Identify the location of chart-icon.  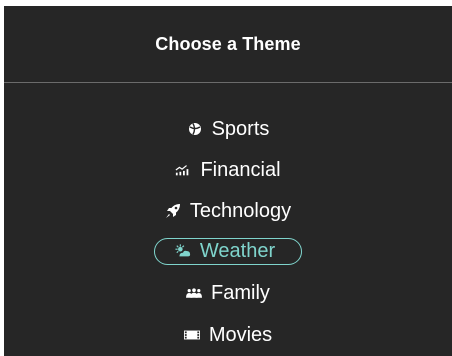
(183, 170).